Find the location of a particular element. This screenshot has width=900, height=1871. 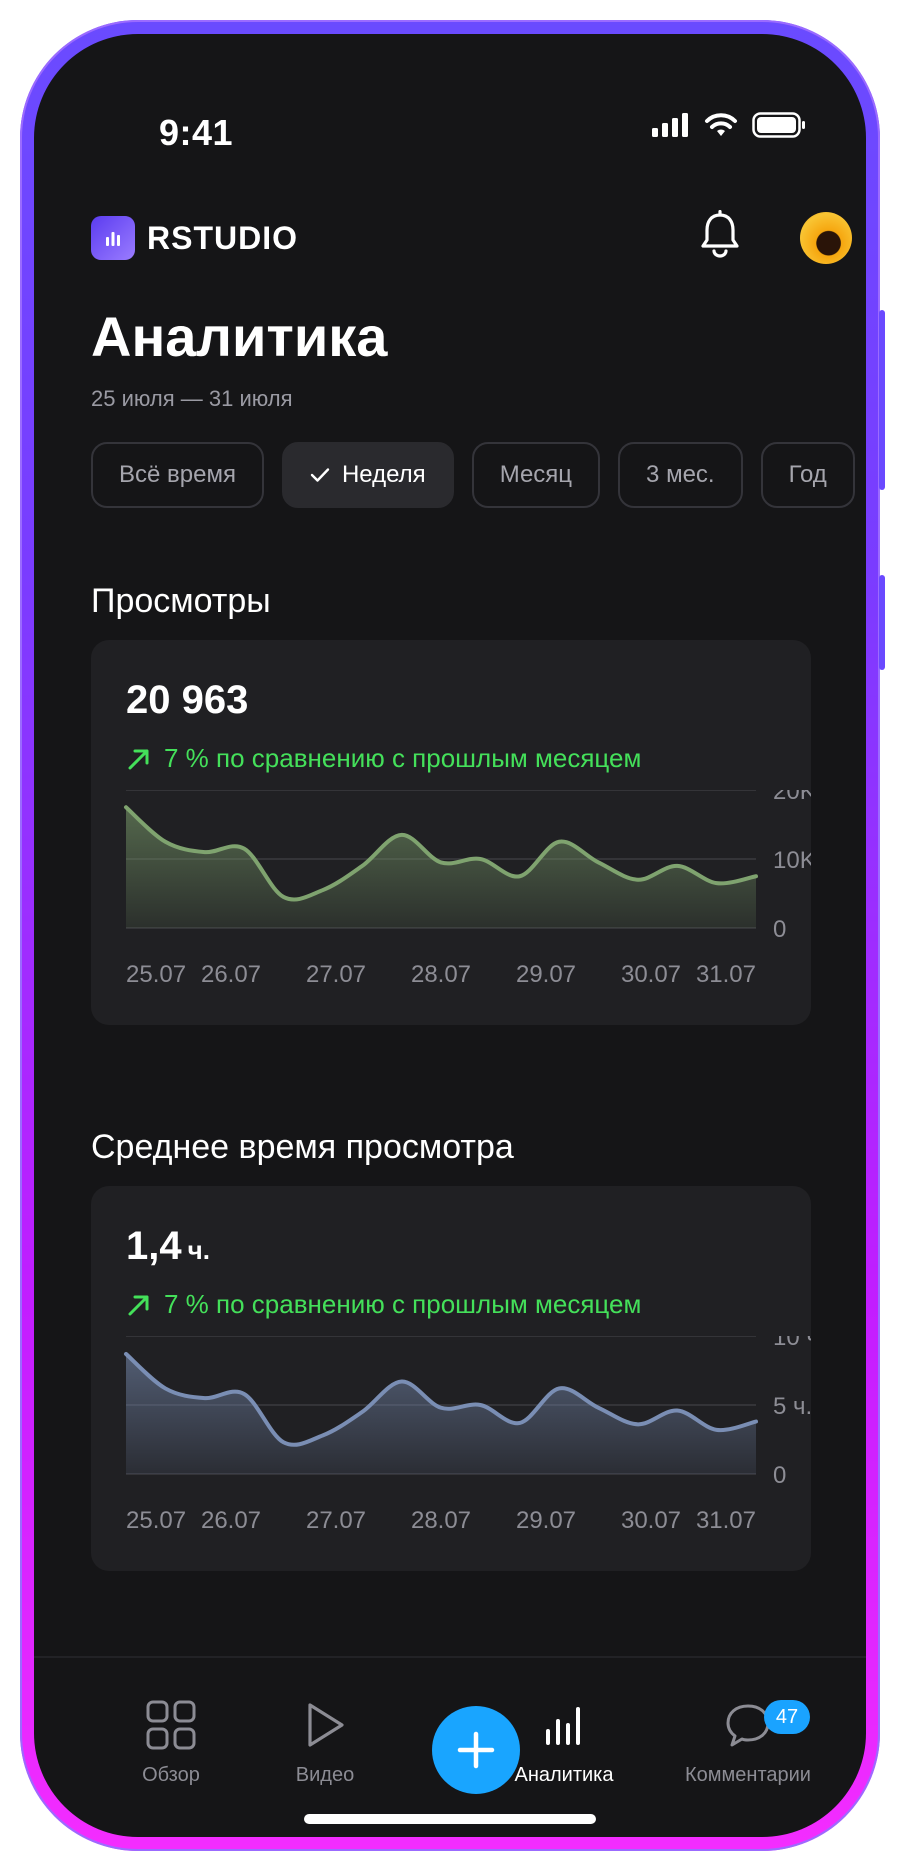

period-filters: Всё время Неделя Месяц 3 мес. Год is located at coordinates (473, 475).